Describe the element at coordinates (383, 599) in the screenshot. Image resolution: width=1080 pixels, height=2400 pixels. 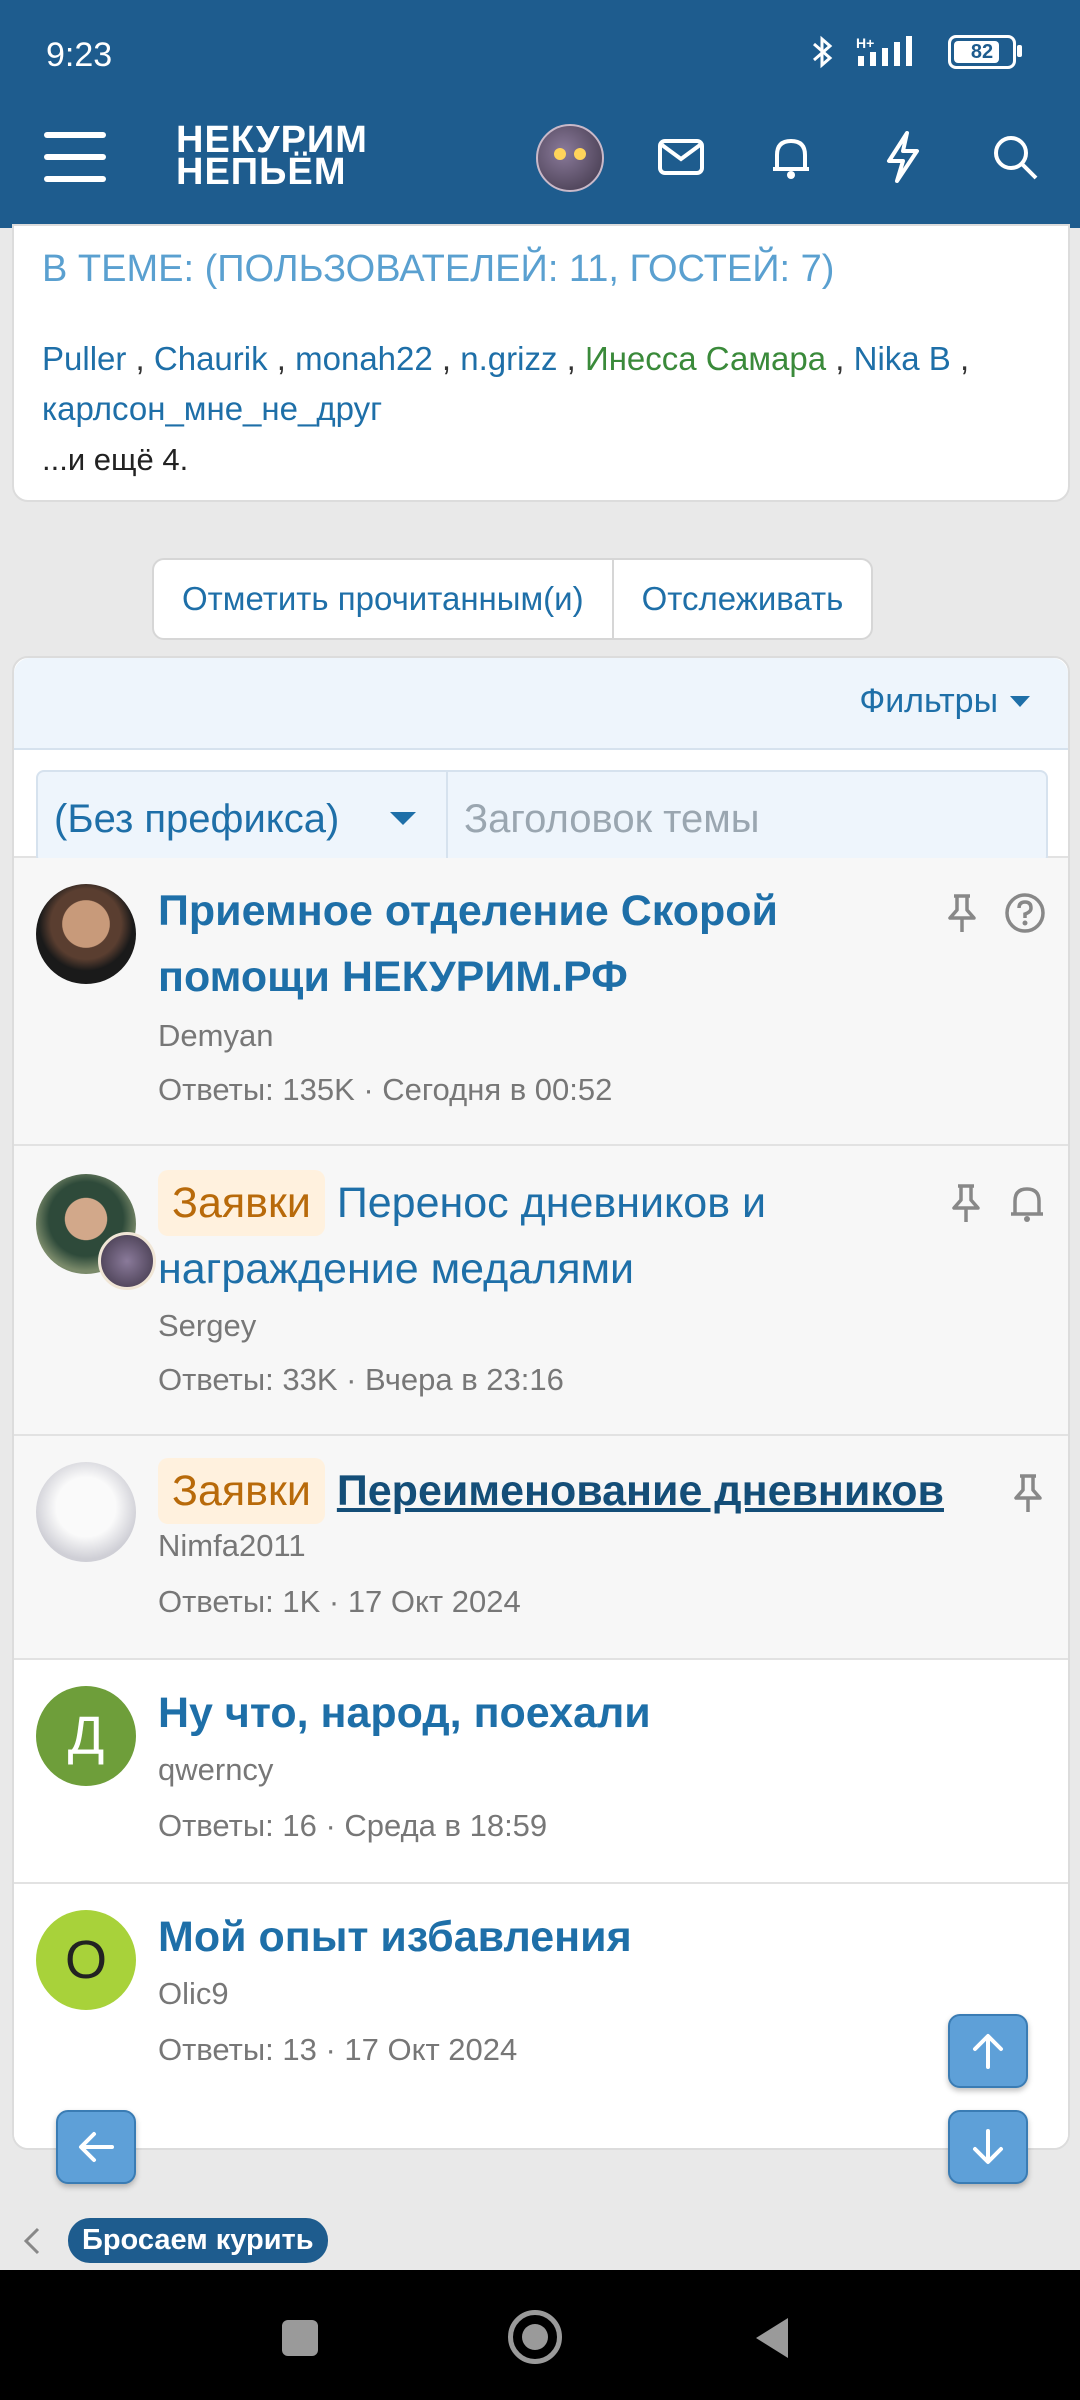
I see `mark-read-button: Отметить прочитанным(и)` at that location.